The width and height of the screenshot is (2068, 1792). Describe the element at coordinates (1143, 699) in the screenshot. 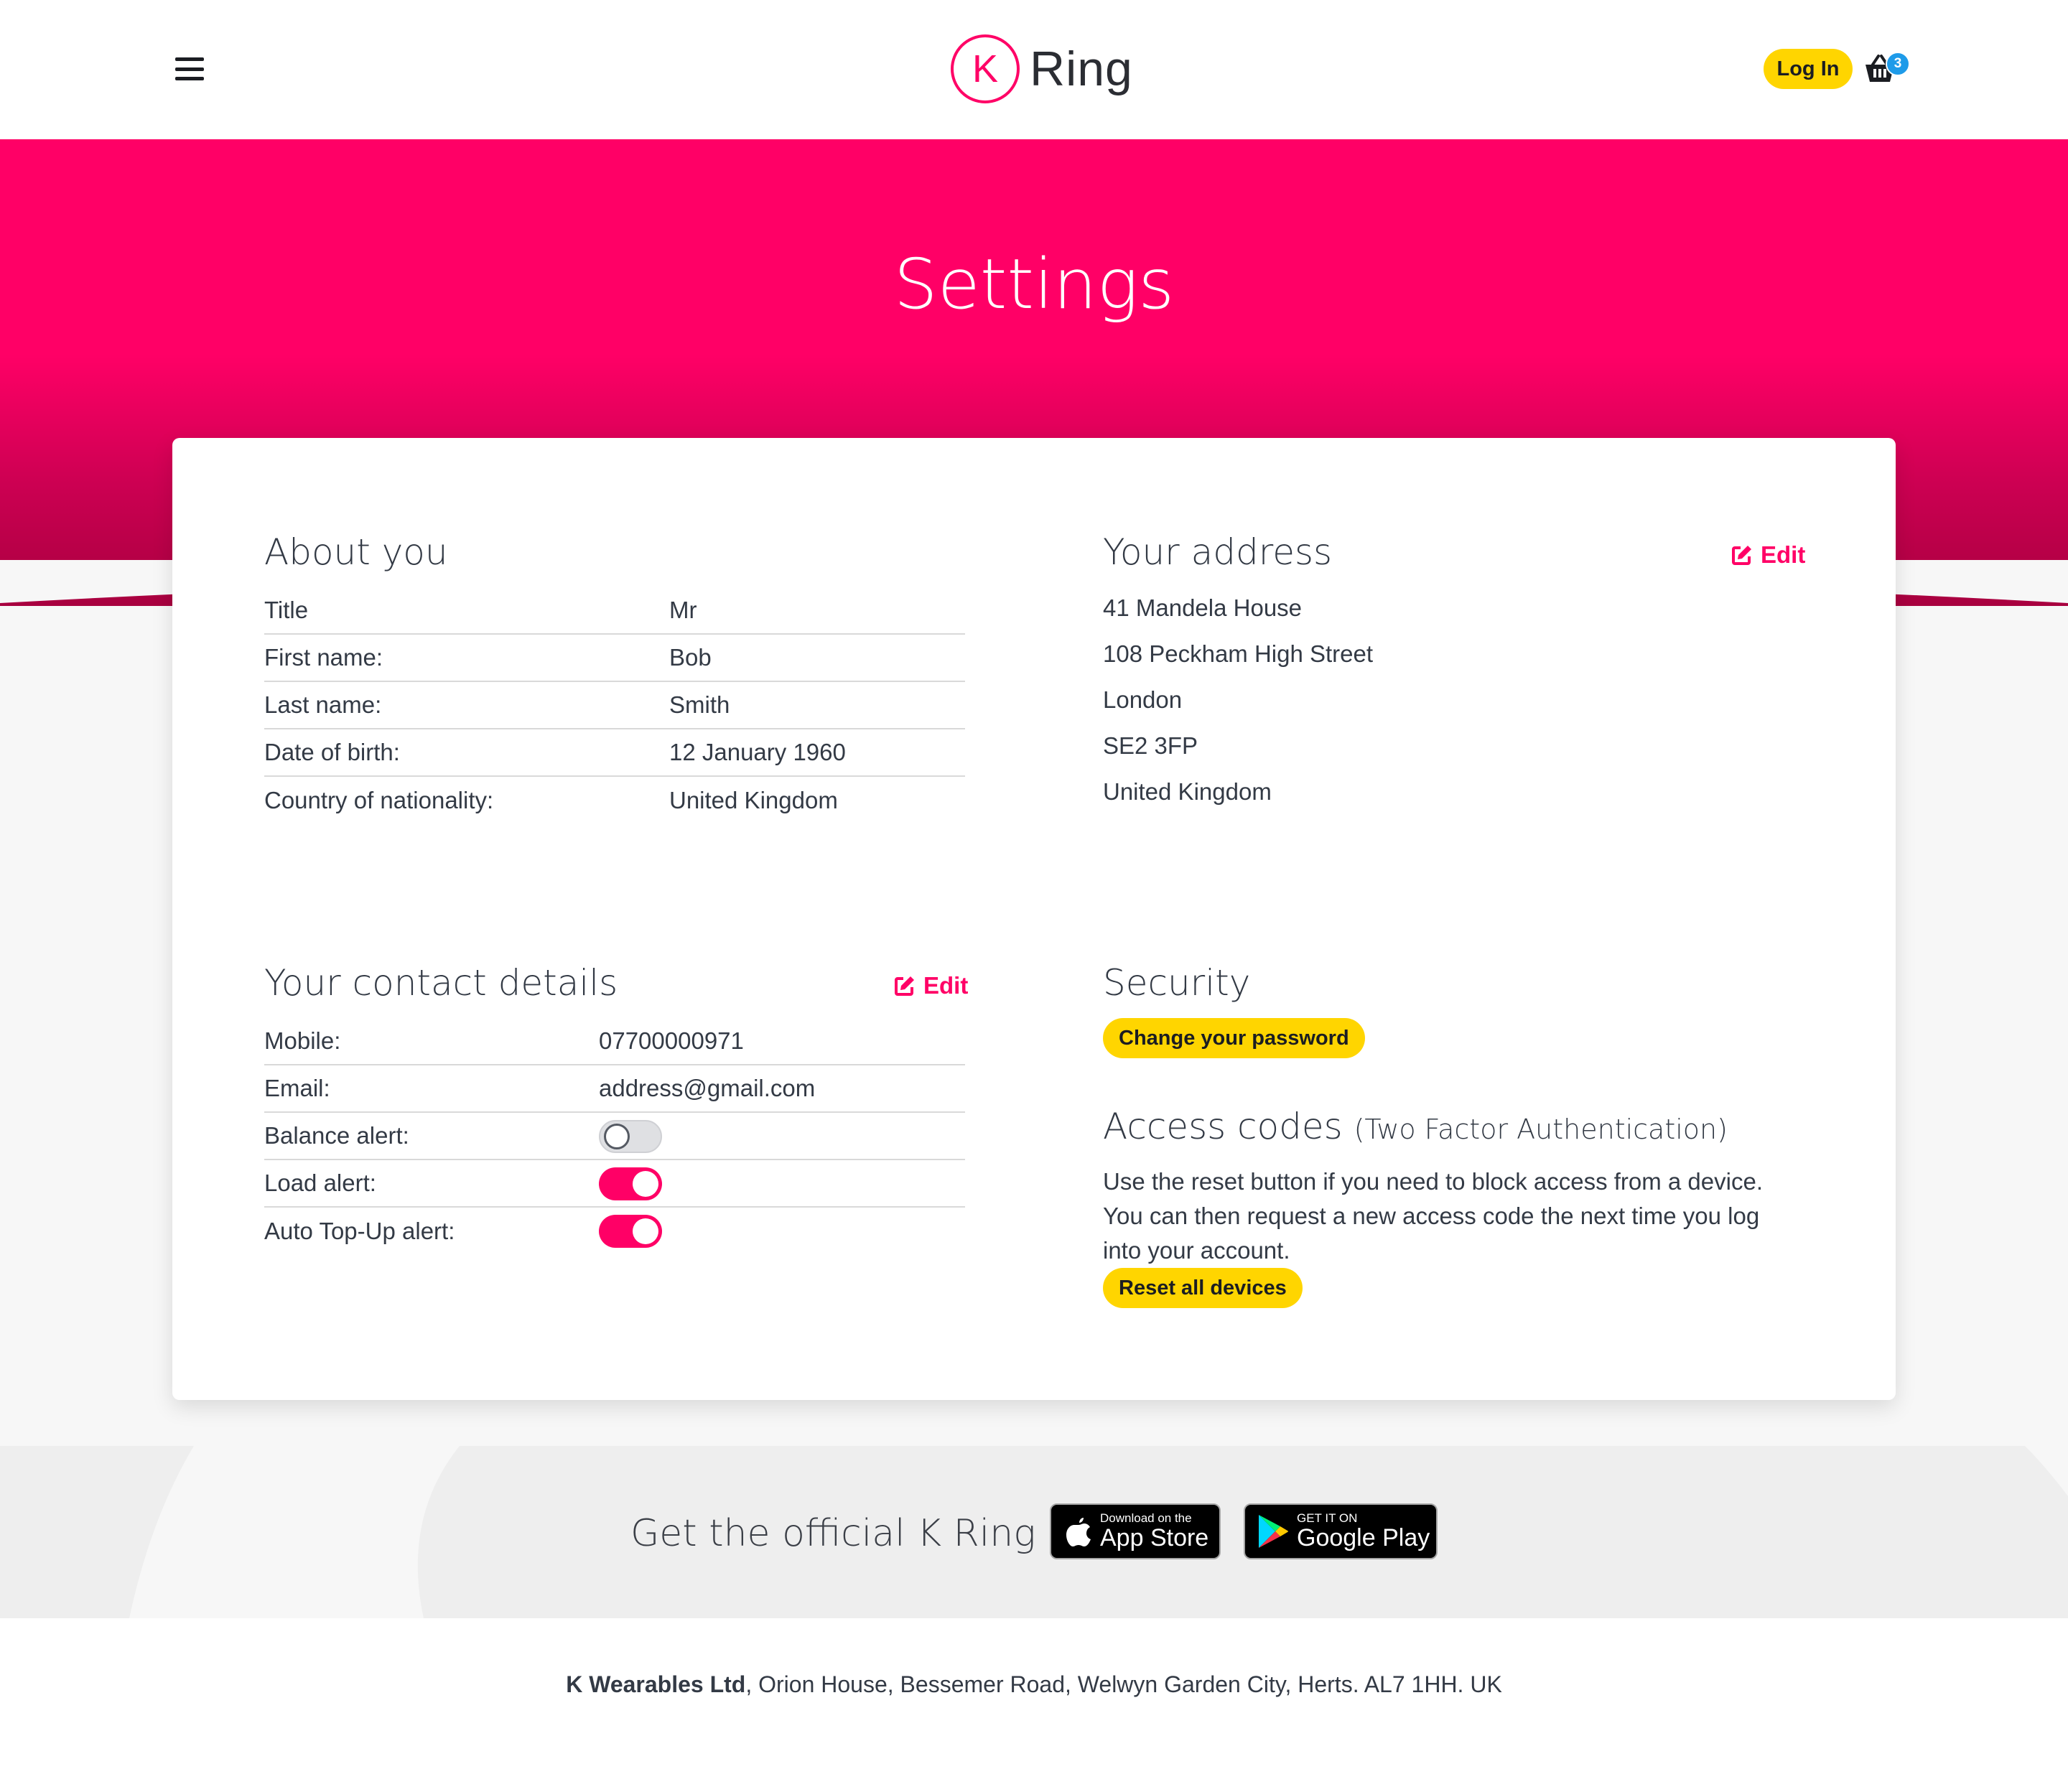

I see `address-line: London` at that location.